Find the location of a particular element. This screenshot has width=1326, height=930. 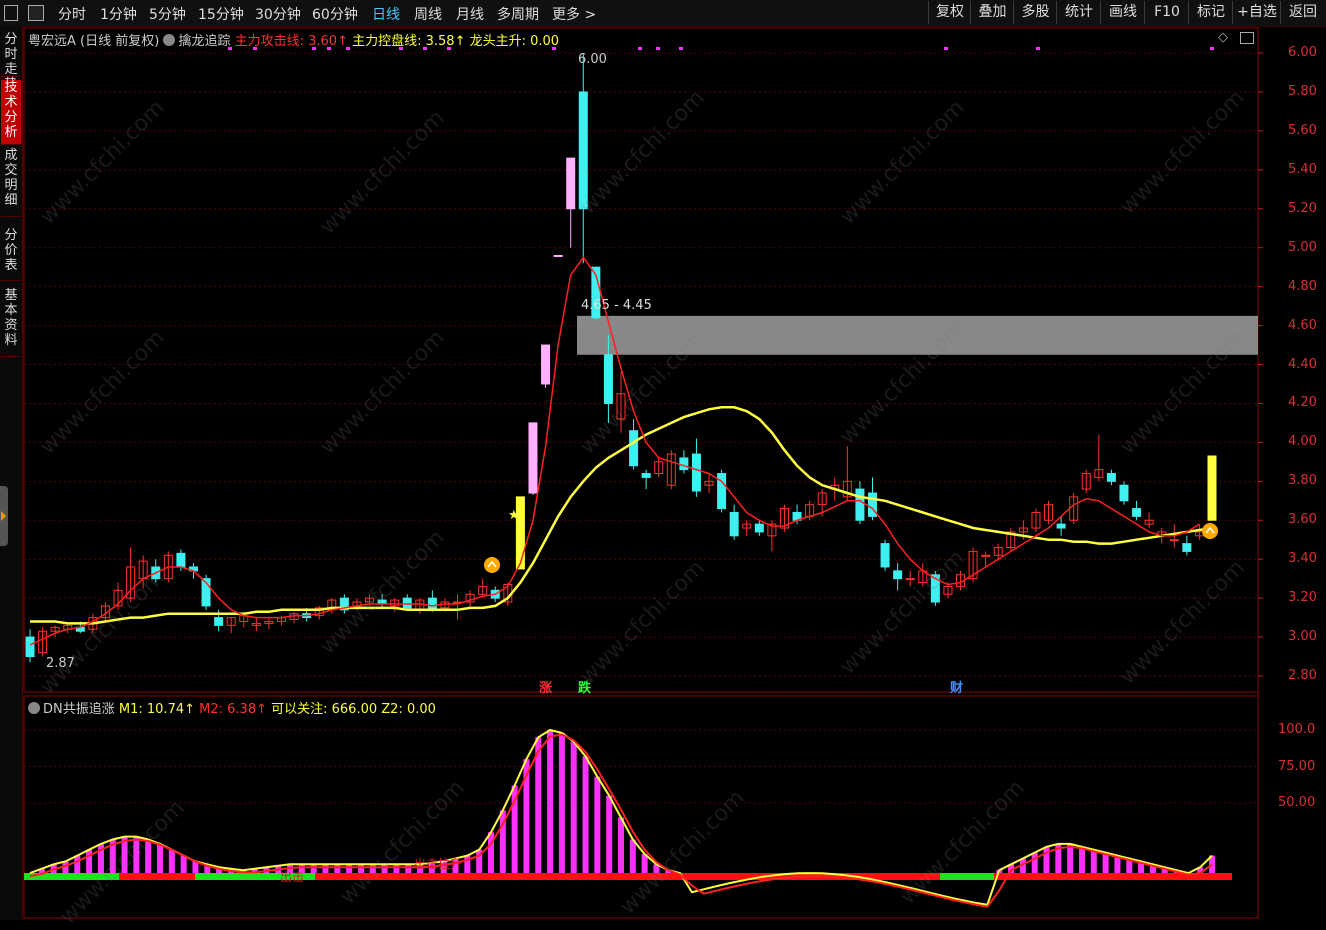

attack-line-value: 主力攻击线: 3.60↑ is located at coordinates (291, 41).